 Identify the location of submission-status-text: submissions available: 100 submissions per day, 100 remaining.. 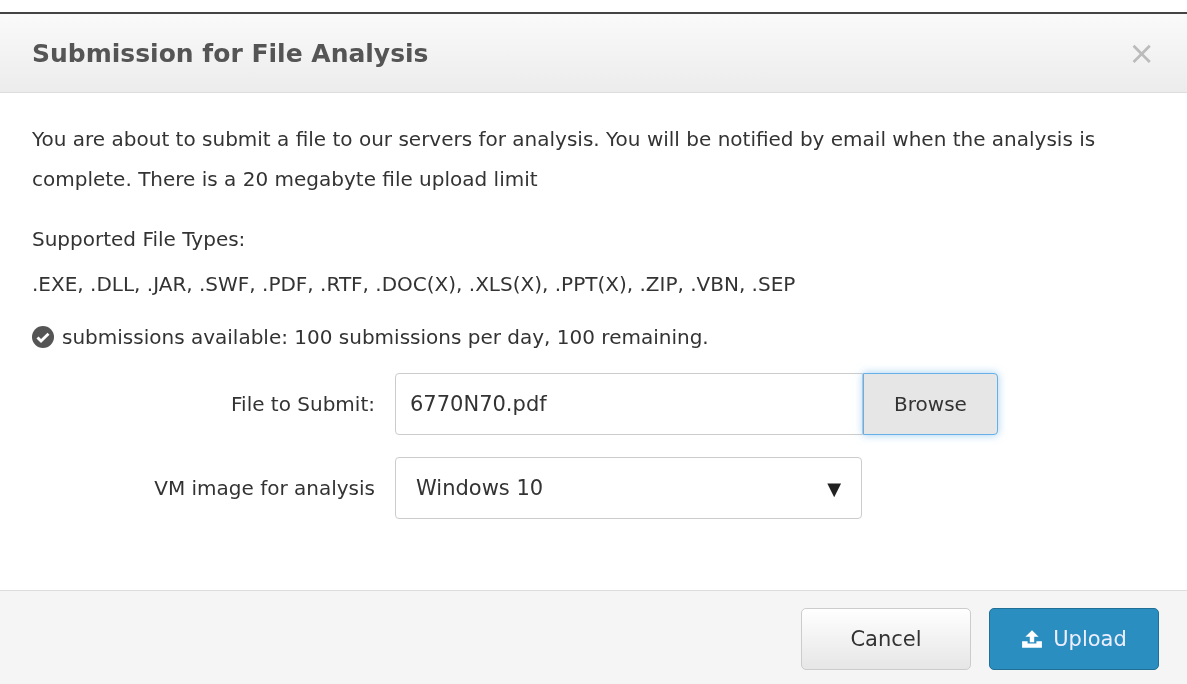
(385, 337).